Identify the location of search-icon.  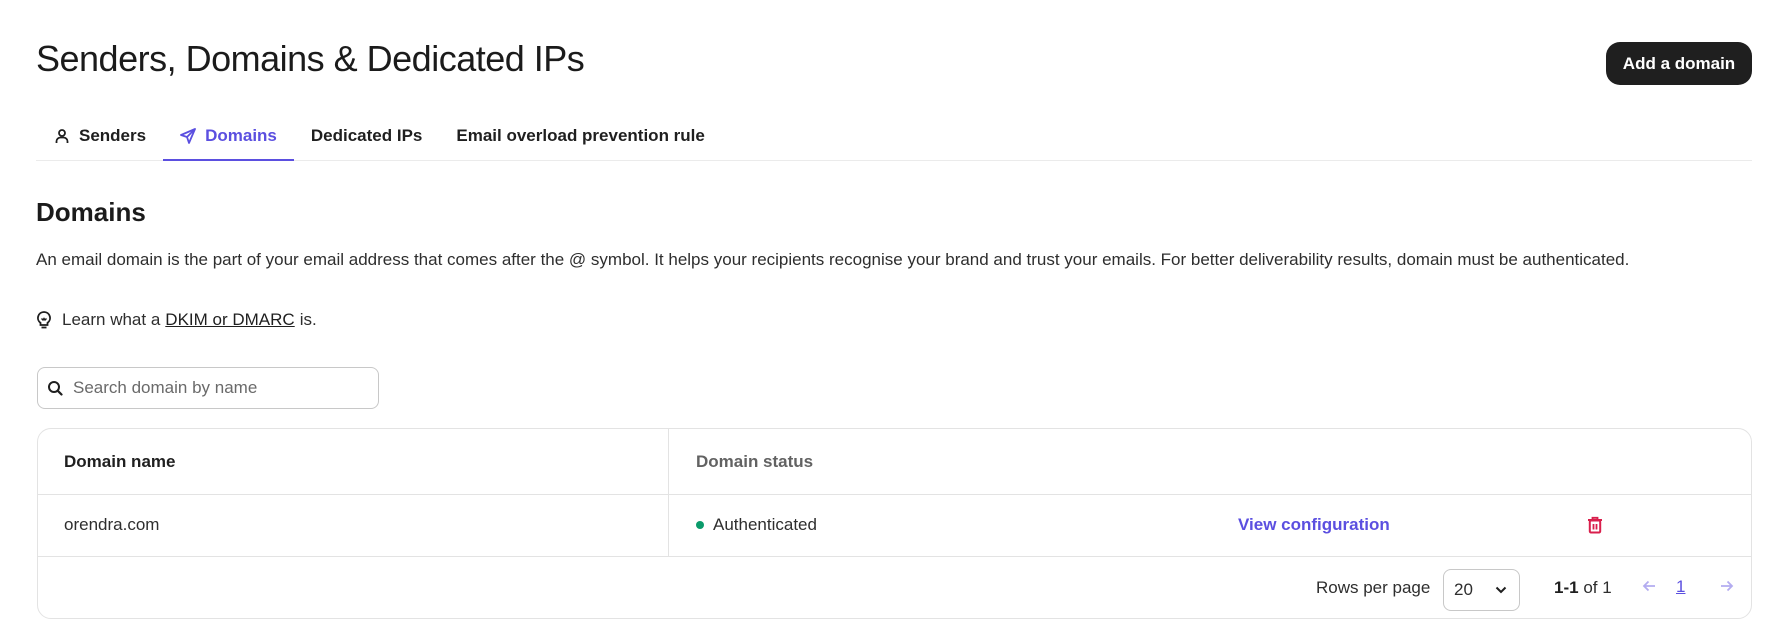
(55, 388).